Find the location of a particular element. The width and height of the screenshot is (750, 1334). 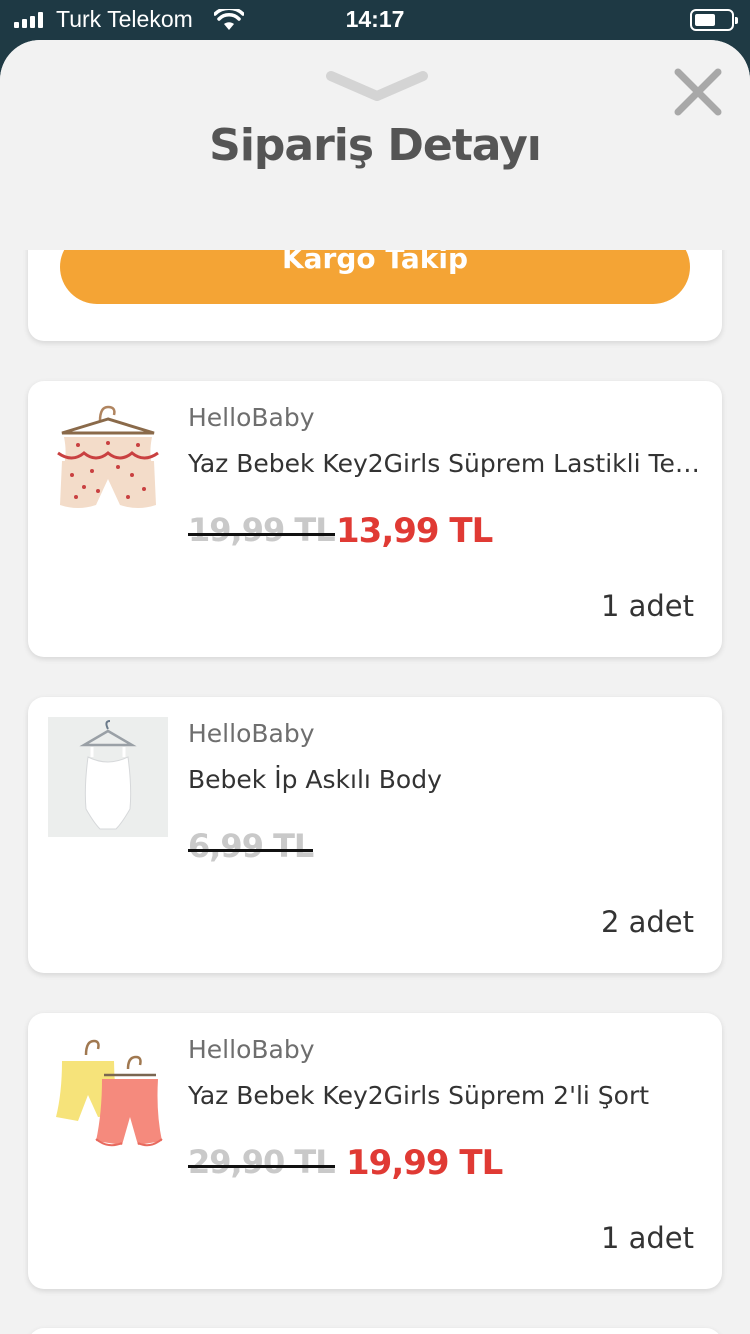

status-bar: Turk Telekom 14:17 is located at coordinates (375, 20).